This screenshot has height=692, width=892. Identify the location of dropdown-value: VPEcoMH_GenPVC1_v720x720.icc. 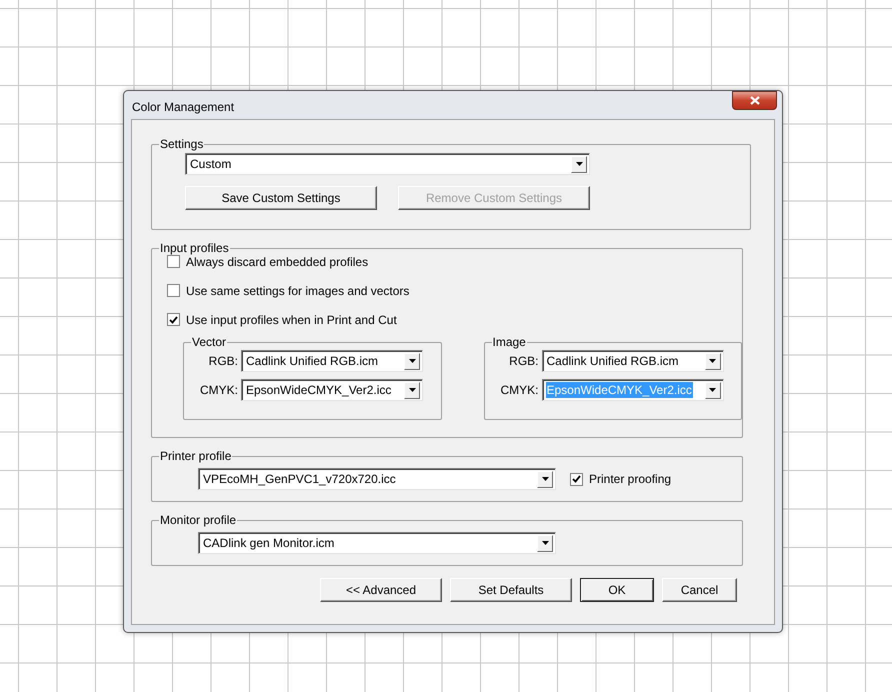
(299, 479).